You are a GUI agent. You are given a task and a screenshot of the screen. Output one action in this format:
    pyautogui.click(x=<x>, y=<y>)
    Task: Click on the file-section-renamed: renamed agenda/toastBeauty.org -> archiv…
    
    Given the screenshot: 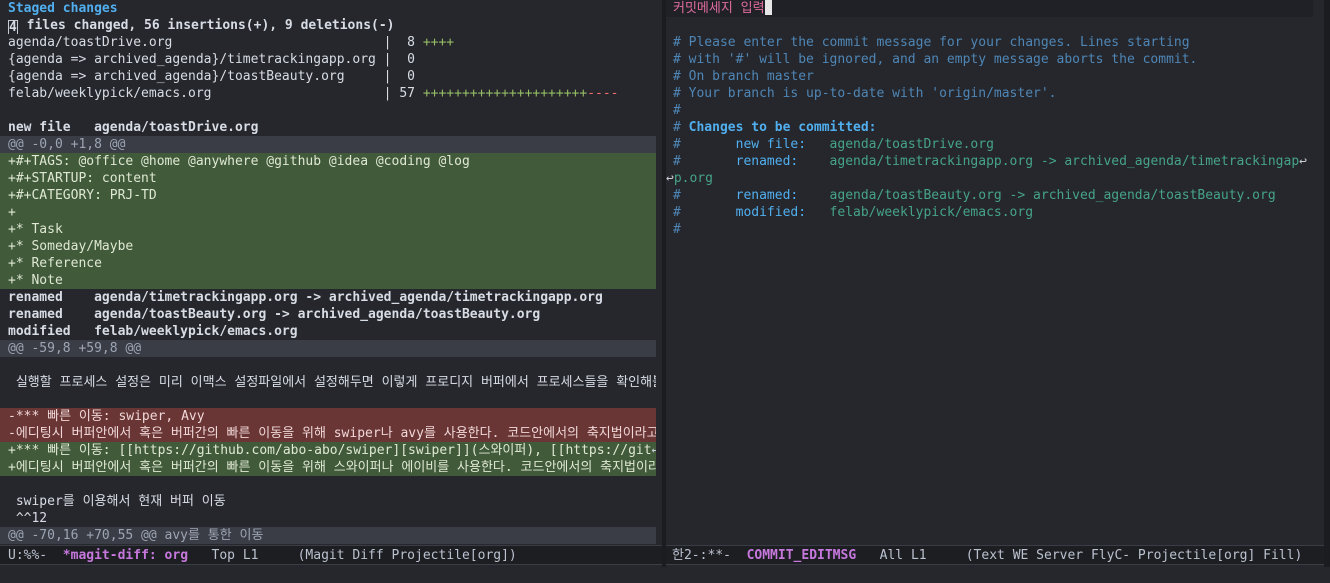 What is the action you would take?
    pyautogui.click(x=328, y=314)
    